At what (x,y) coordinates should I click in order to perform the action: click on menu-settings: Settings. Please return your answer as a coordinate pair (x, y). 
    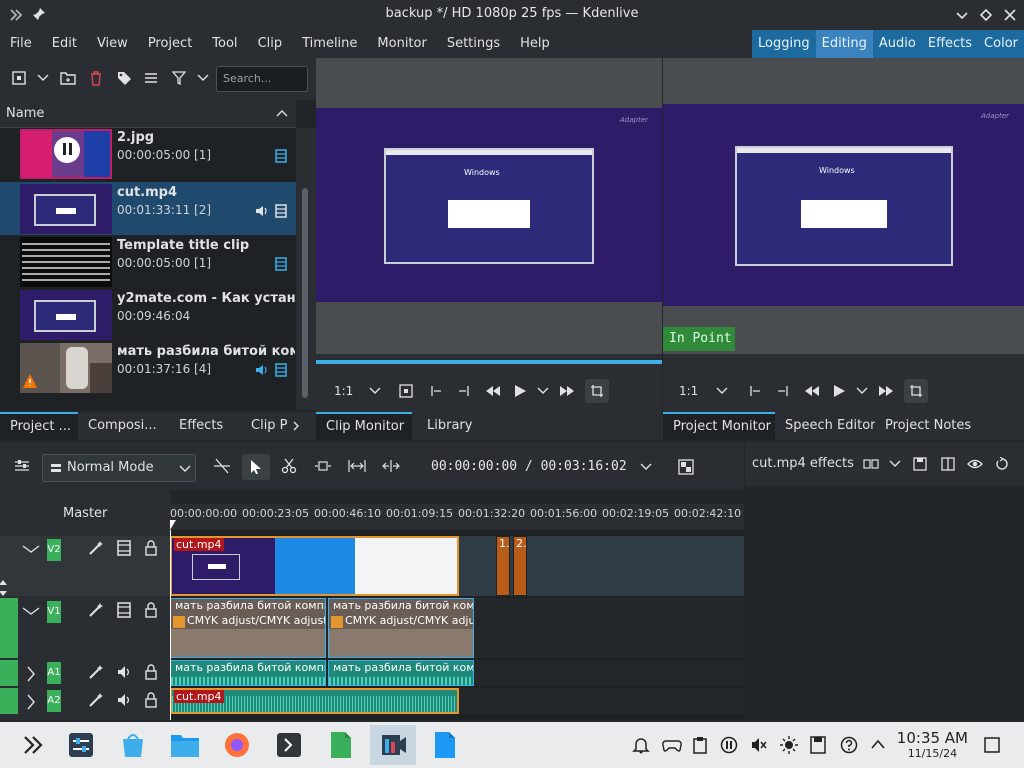
    Looking at the image, I should click on (473, 44).